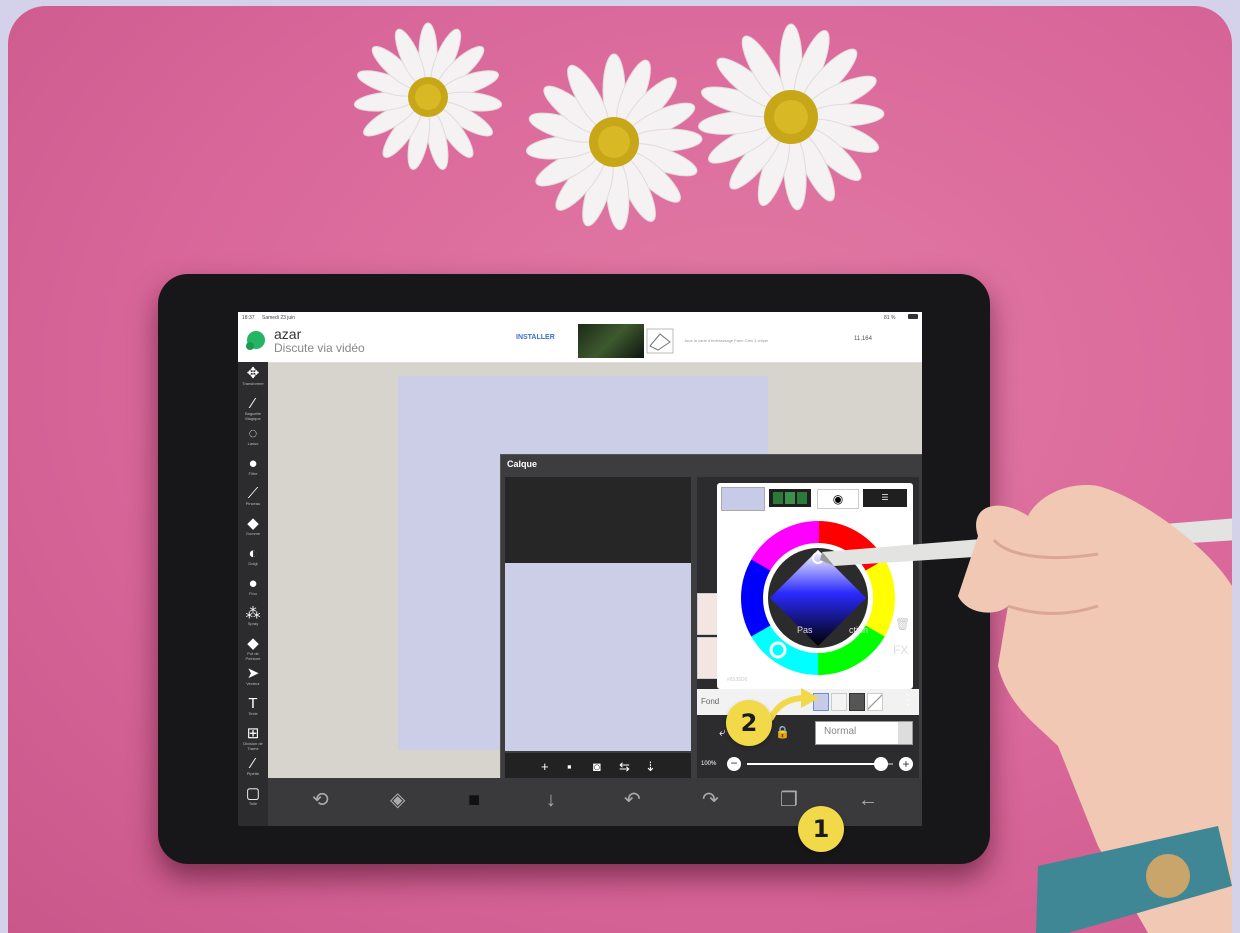  What do you see at coordinates (320, 800) in the screenshot?
I see `rotate-icon: ⟲` at bounding box center [320, 800].